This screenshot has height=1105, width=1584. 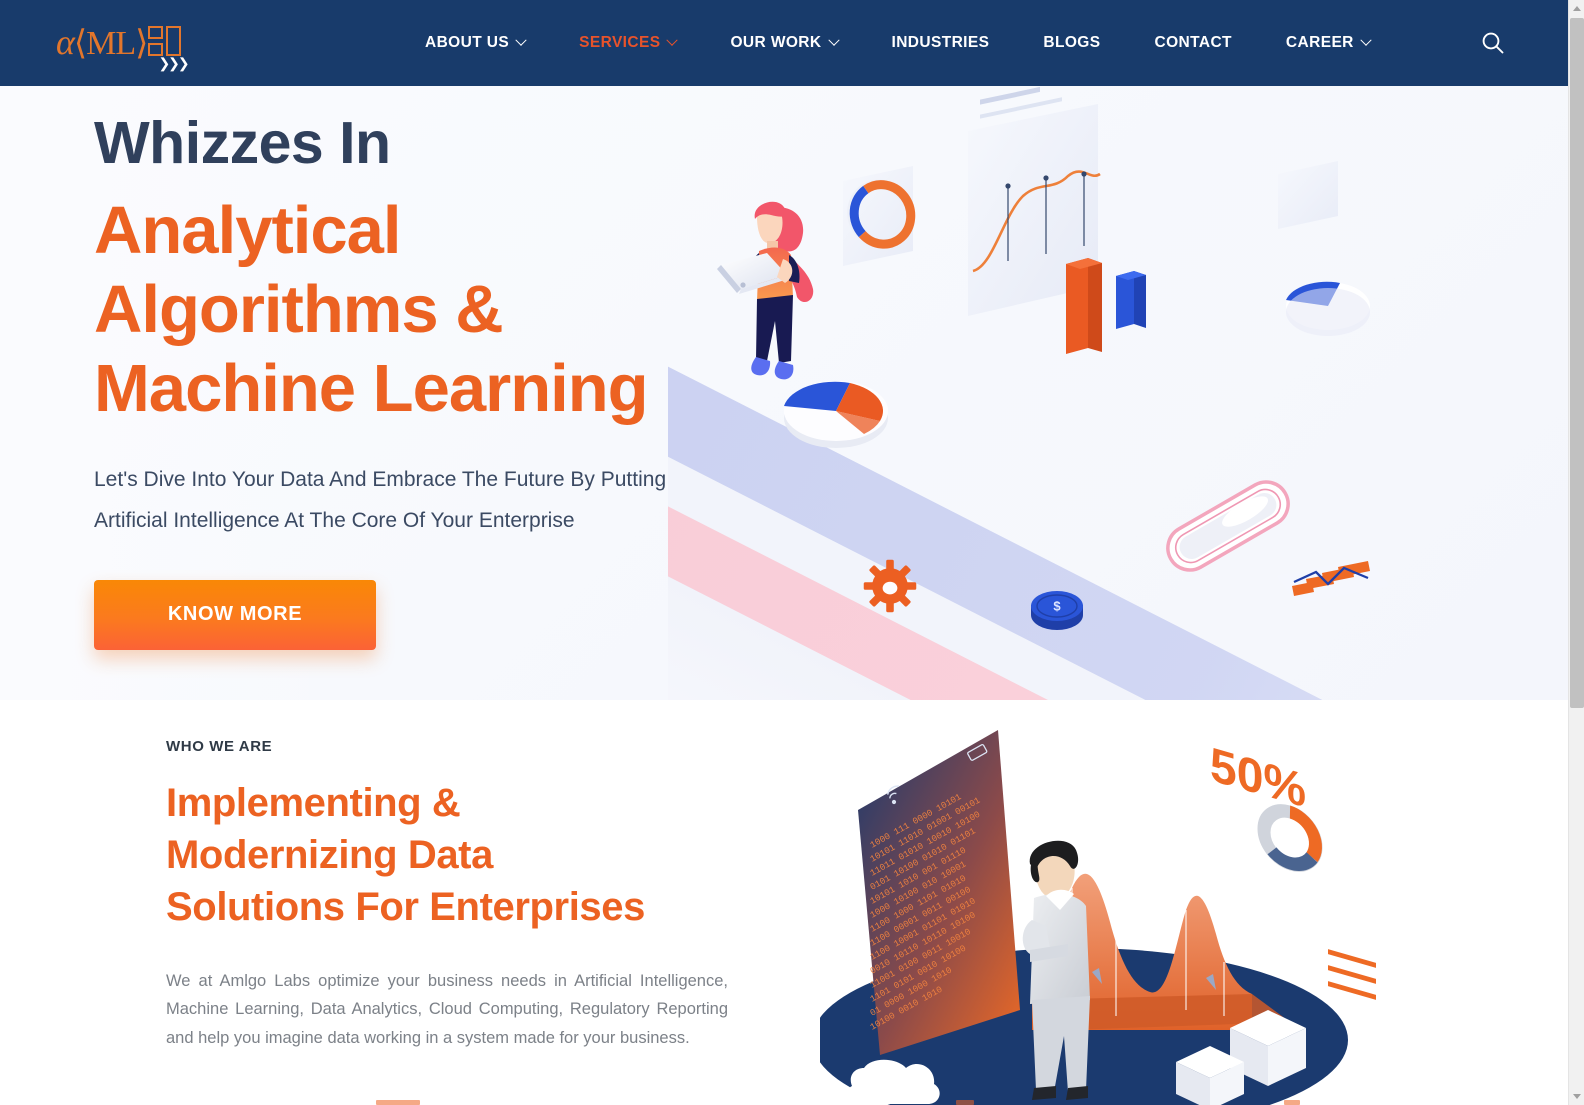 What do you see at coordinates (405, 907) in the screenshot?
I see `who-title-line-3: Solutions For Enterprises` at bounding box center [405, 907].